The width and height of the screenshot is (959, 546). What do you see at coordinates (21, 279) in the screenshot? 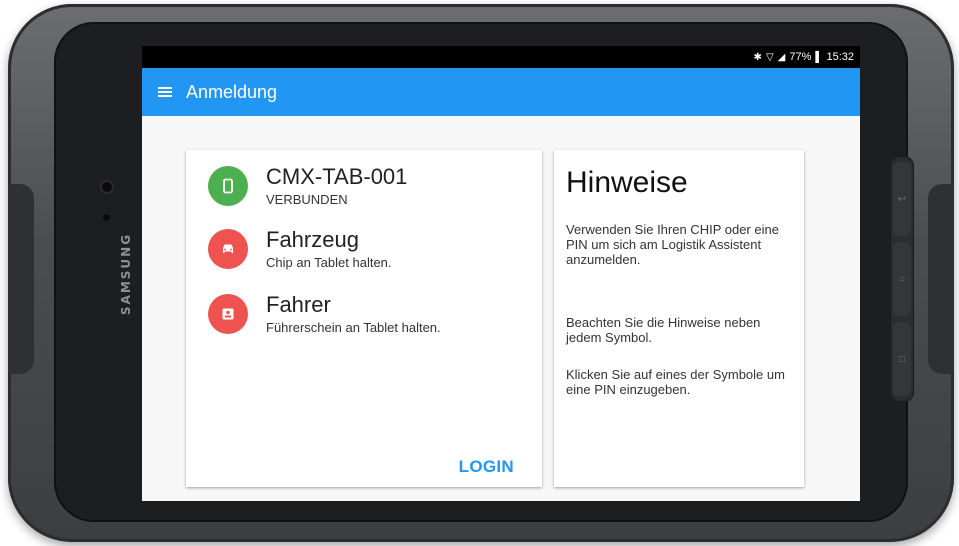
I see `left-grip` at bounding box center [21, 279].